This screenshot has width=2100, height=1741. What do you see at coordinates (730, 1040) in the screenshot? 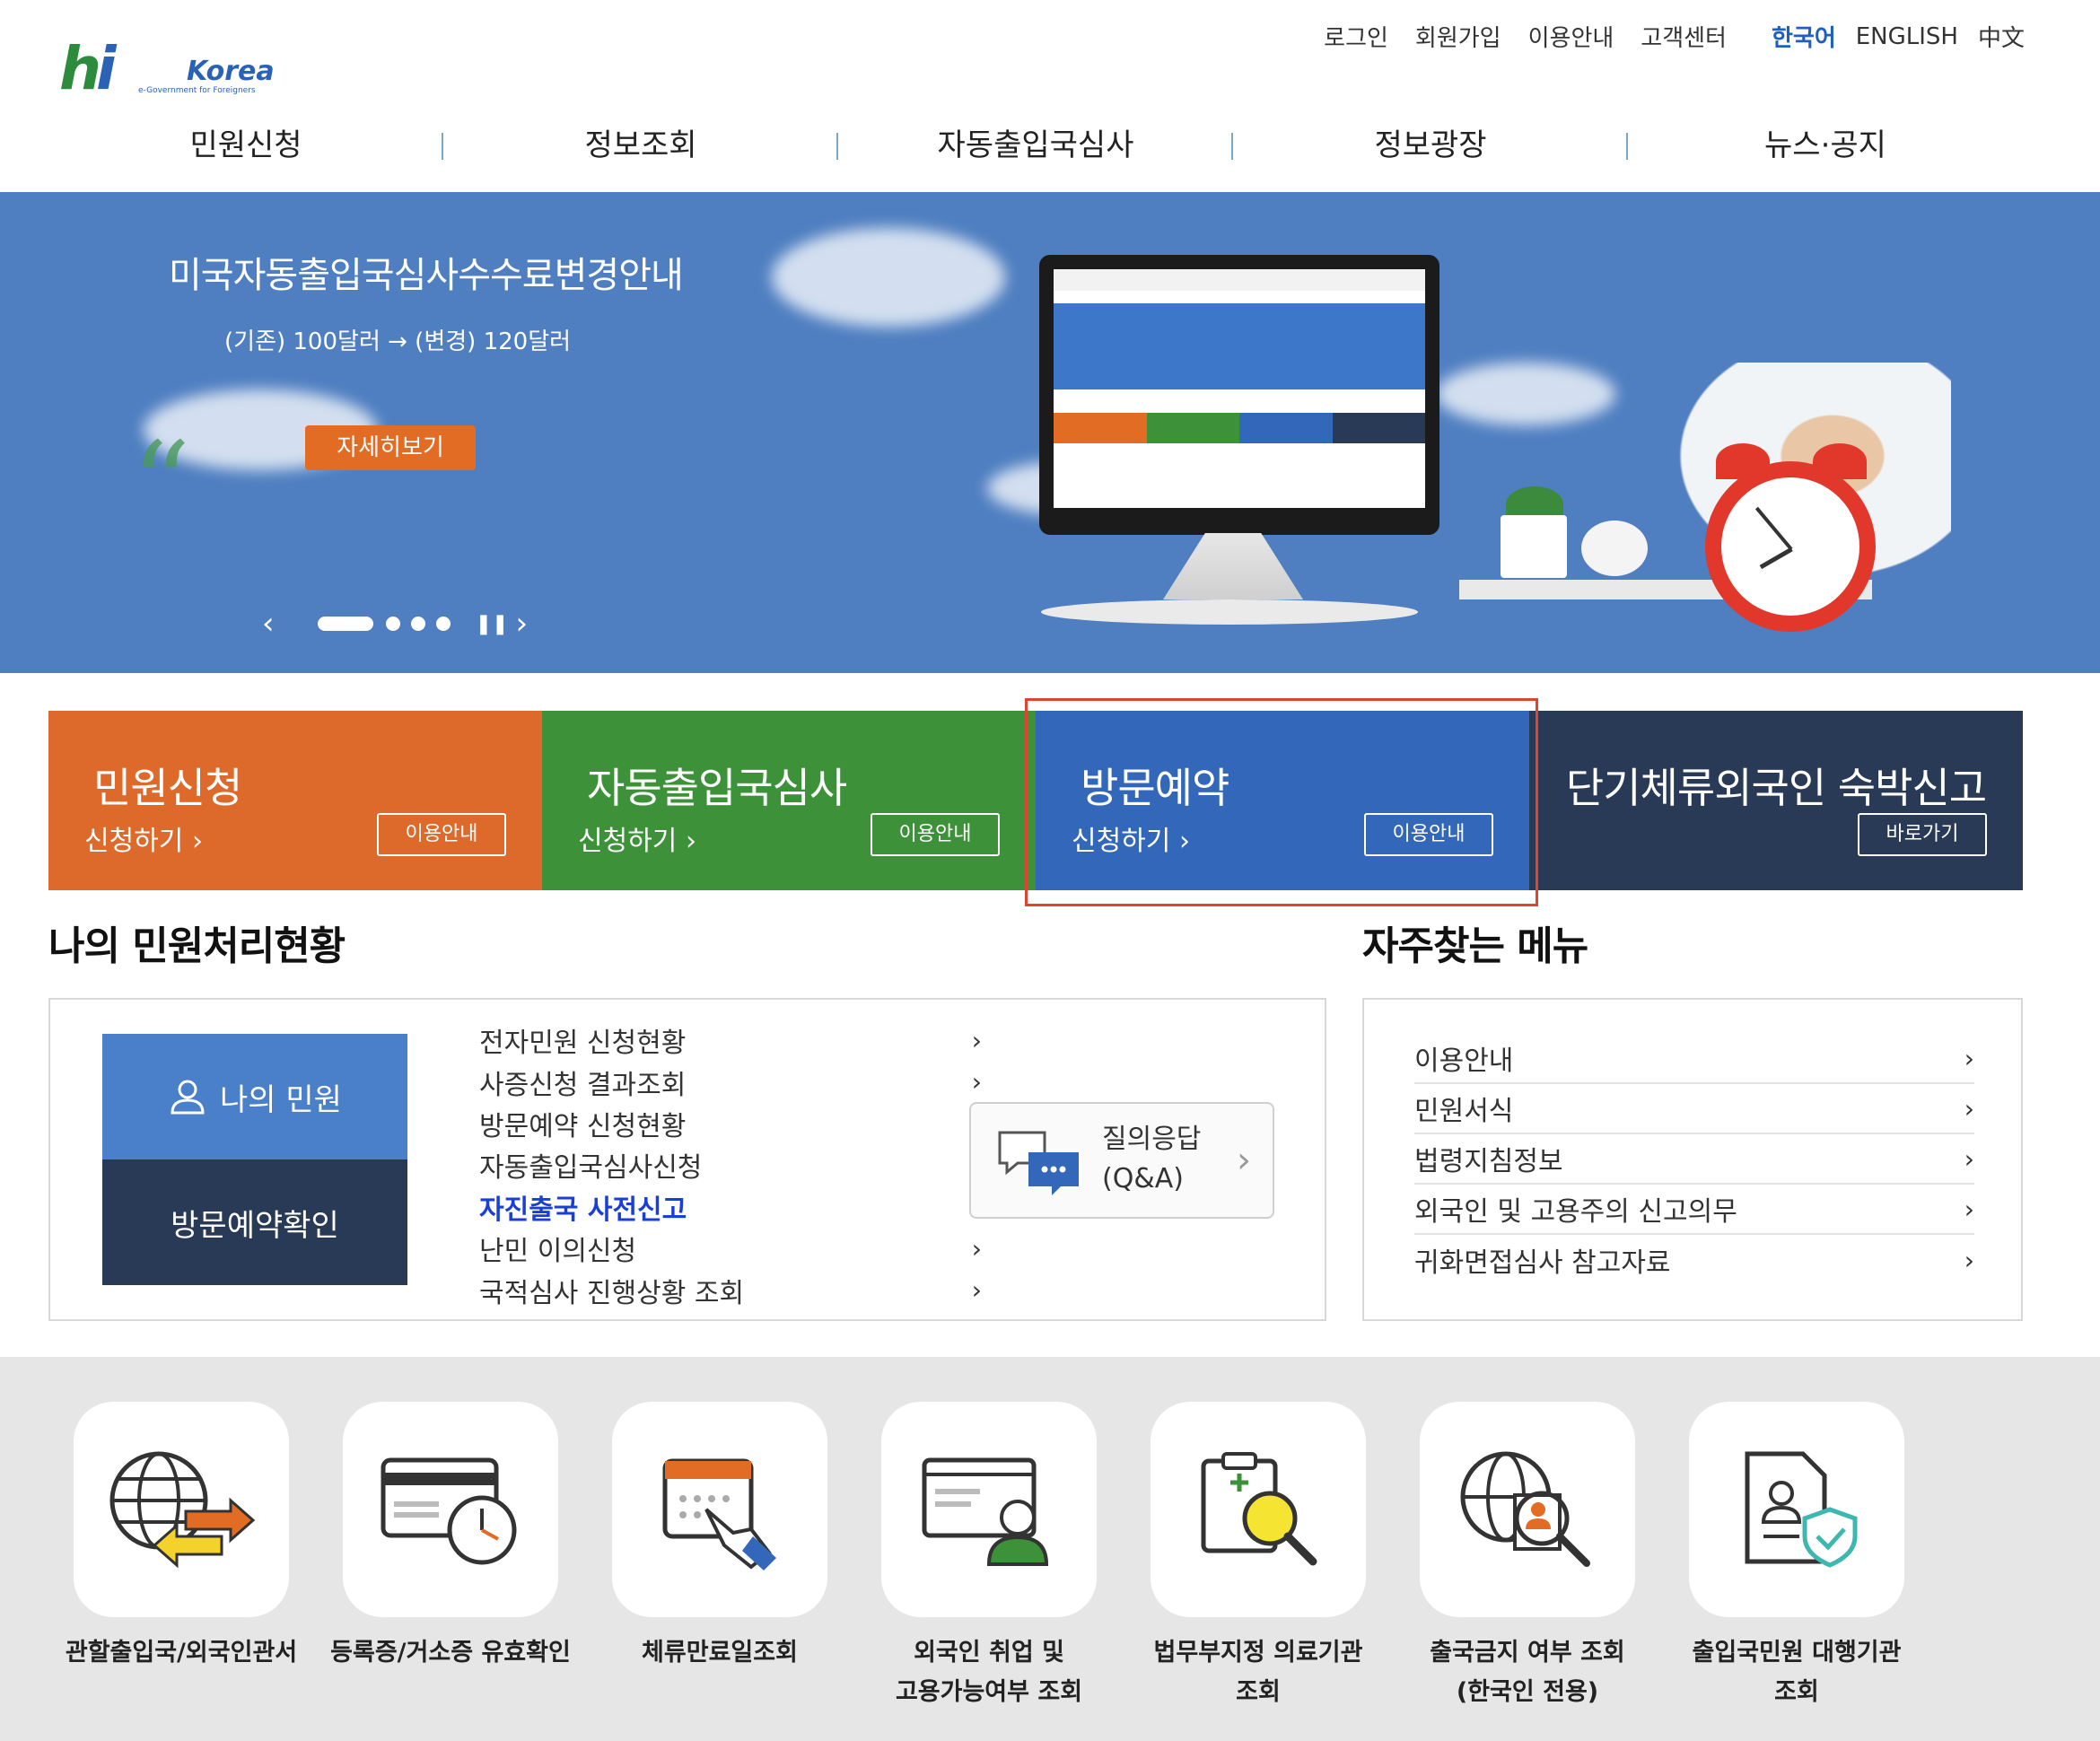
I see `status-item: 전자민원 신청현황 ›` at bounding box center [730, 1040].